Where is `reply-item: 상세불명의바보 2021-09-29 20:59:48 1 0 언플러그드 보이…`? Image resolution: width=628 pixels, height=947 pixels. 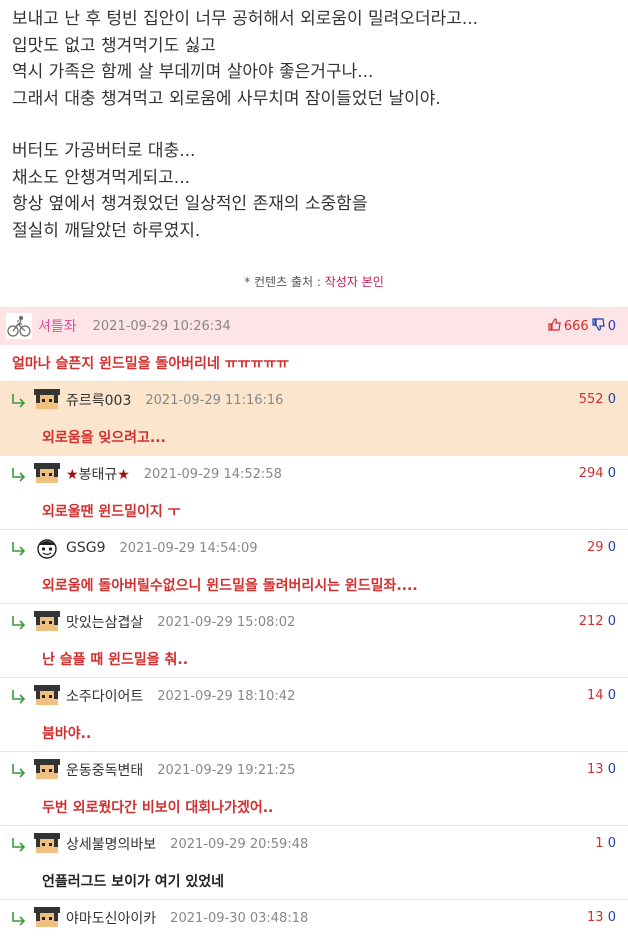
reply-item: 상세불명의바보 2021-09-29 20:59:48 1 0 언플러그드 보이… is located at coordinates (314, 862).